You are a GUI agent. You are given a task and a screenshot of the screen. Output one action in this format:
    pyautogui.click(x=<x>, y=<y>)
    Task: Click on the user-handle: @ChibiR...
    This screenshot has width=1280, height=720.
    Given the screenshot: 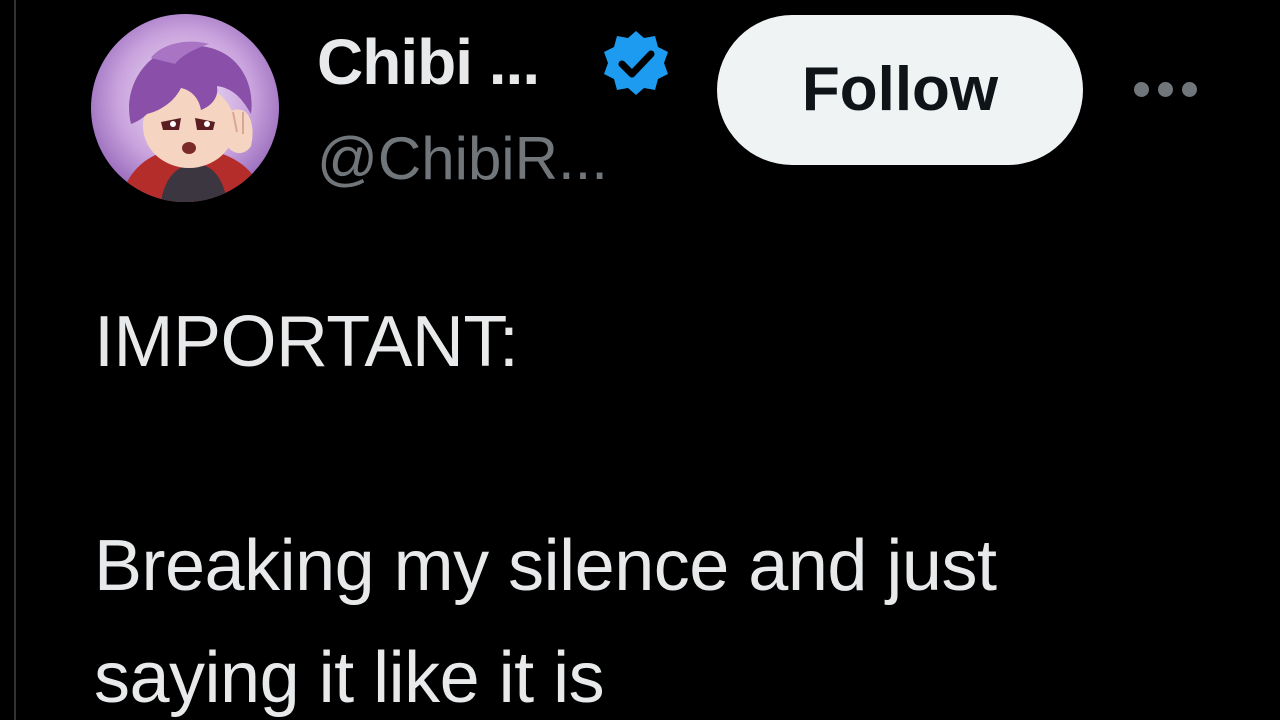 What is the action you would take?
    pyautogui.click(x=462, y=159)
    